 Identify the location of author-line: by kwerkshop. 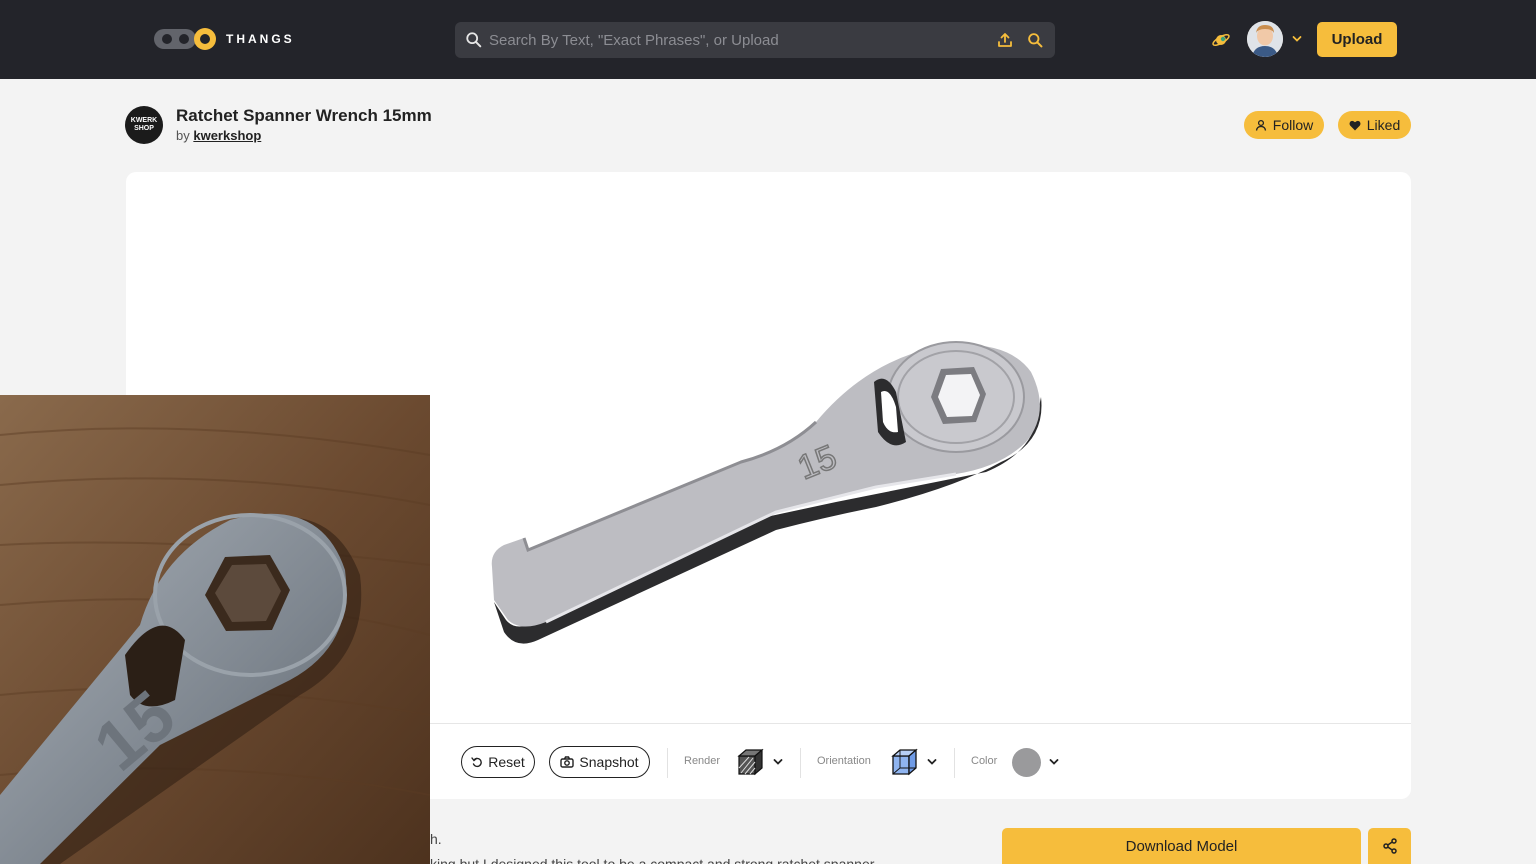
(218, 135).